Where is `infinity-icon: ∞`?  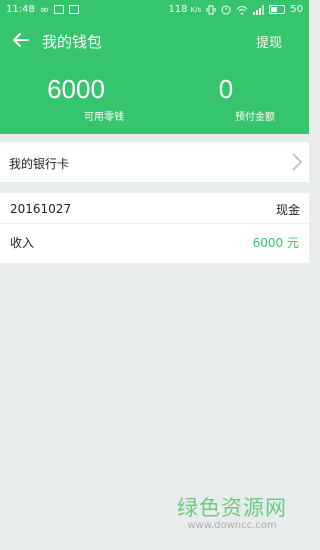
infinity-icon: ∞ is located at coordinates (44, 9).